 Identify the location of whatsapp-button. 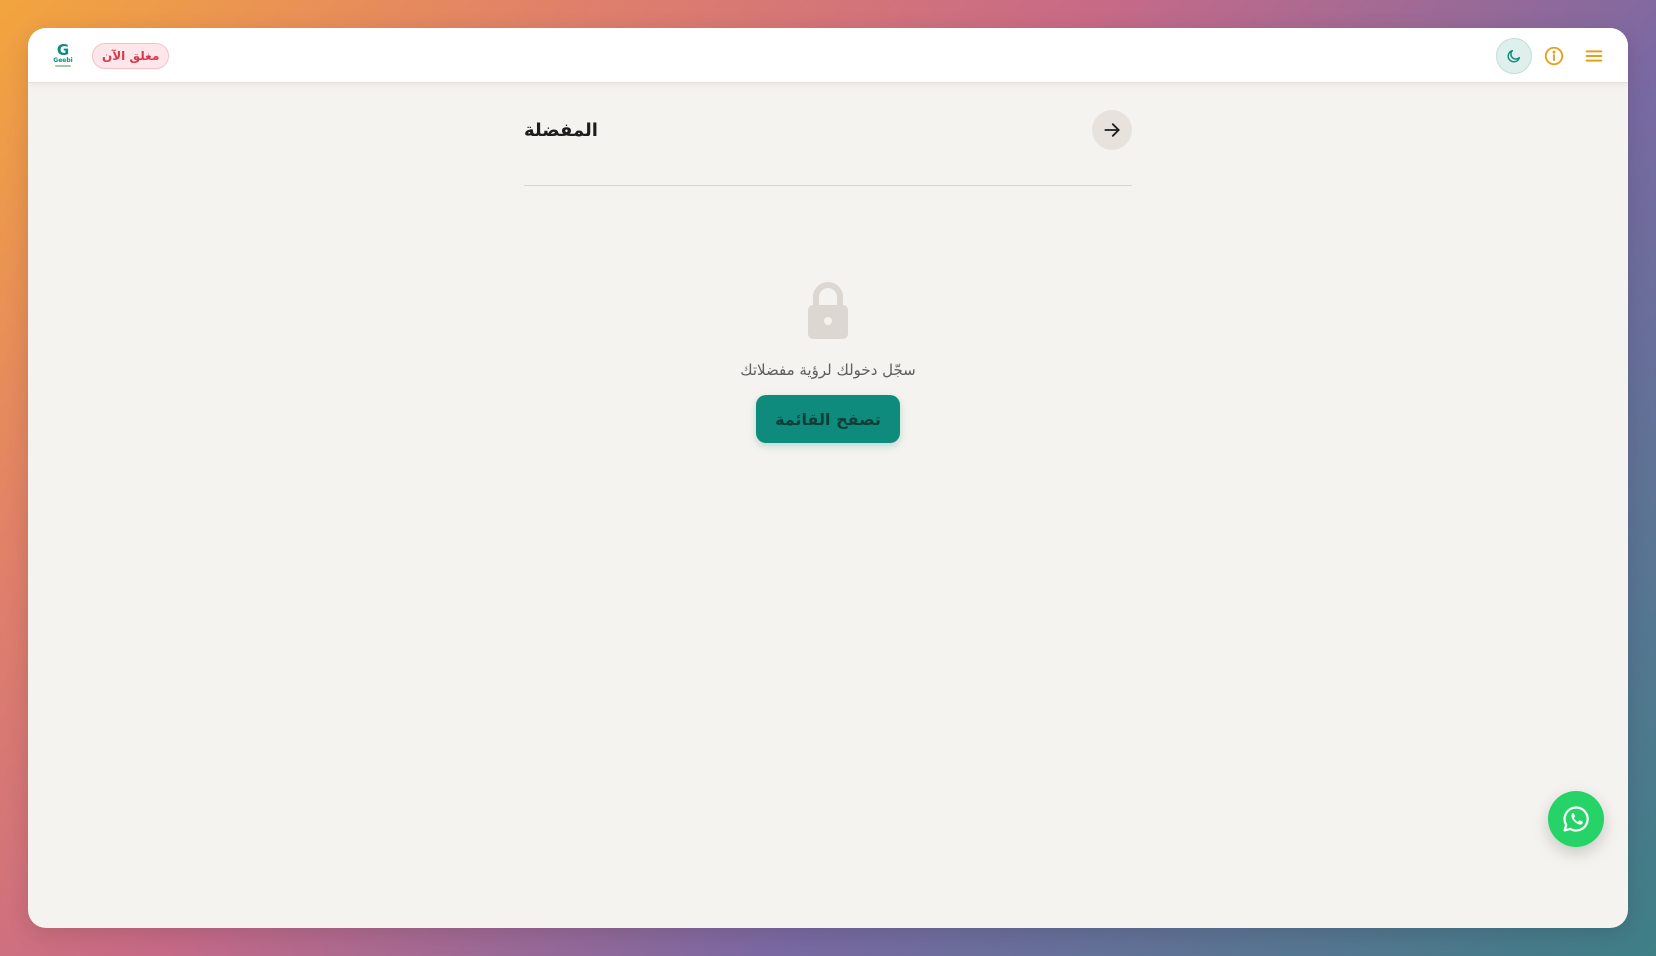
(1576, 819).